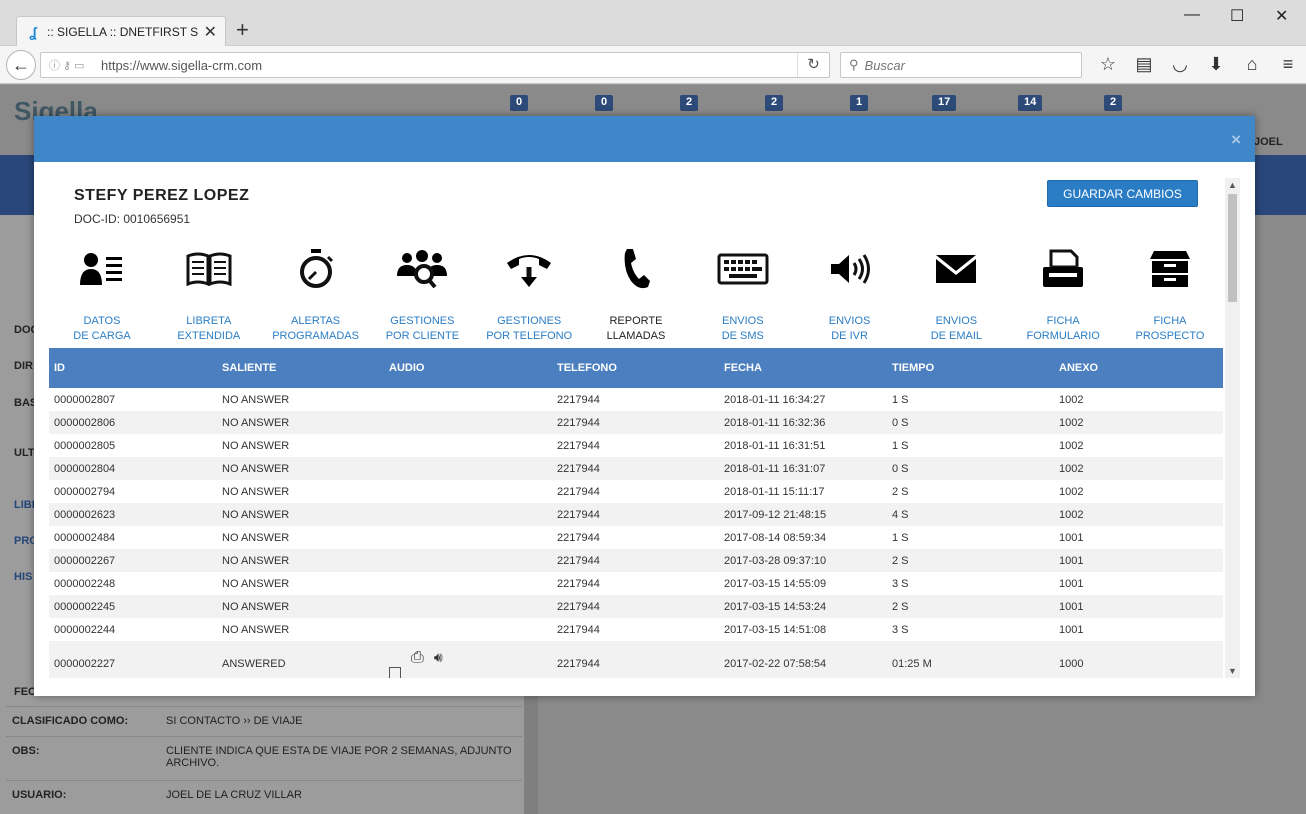  What do you see at coordinates (970, 368) in the screenshot?
I see `col-header-tiempo: TIEMPO` at bounding box center [970, 368].